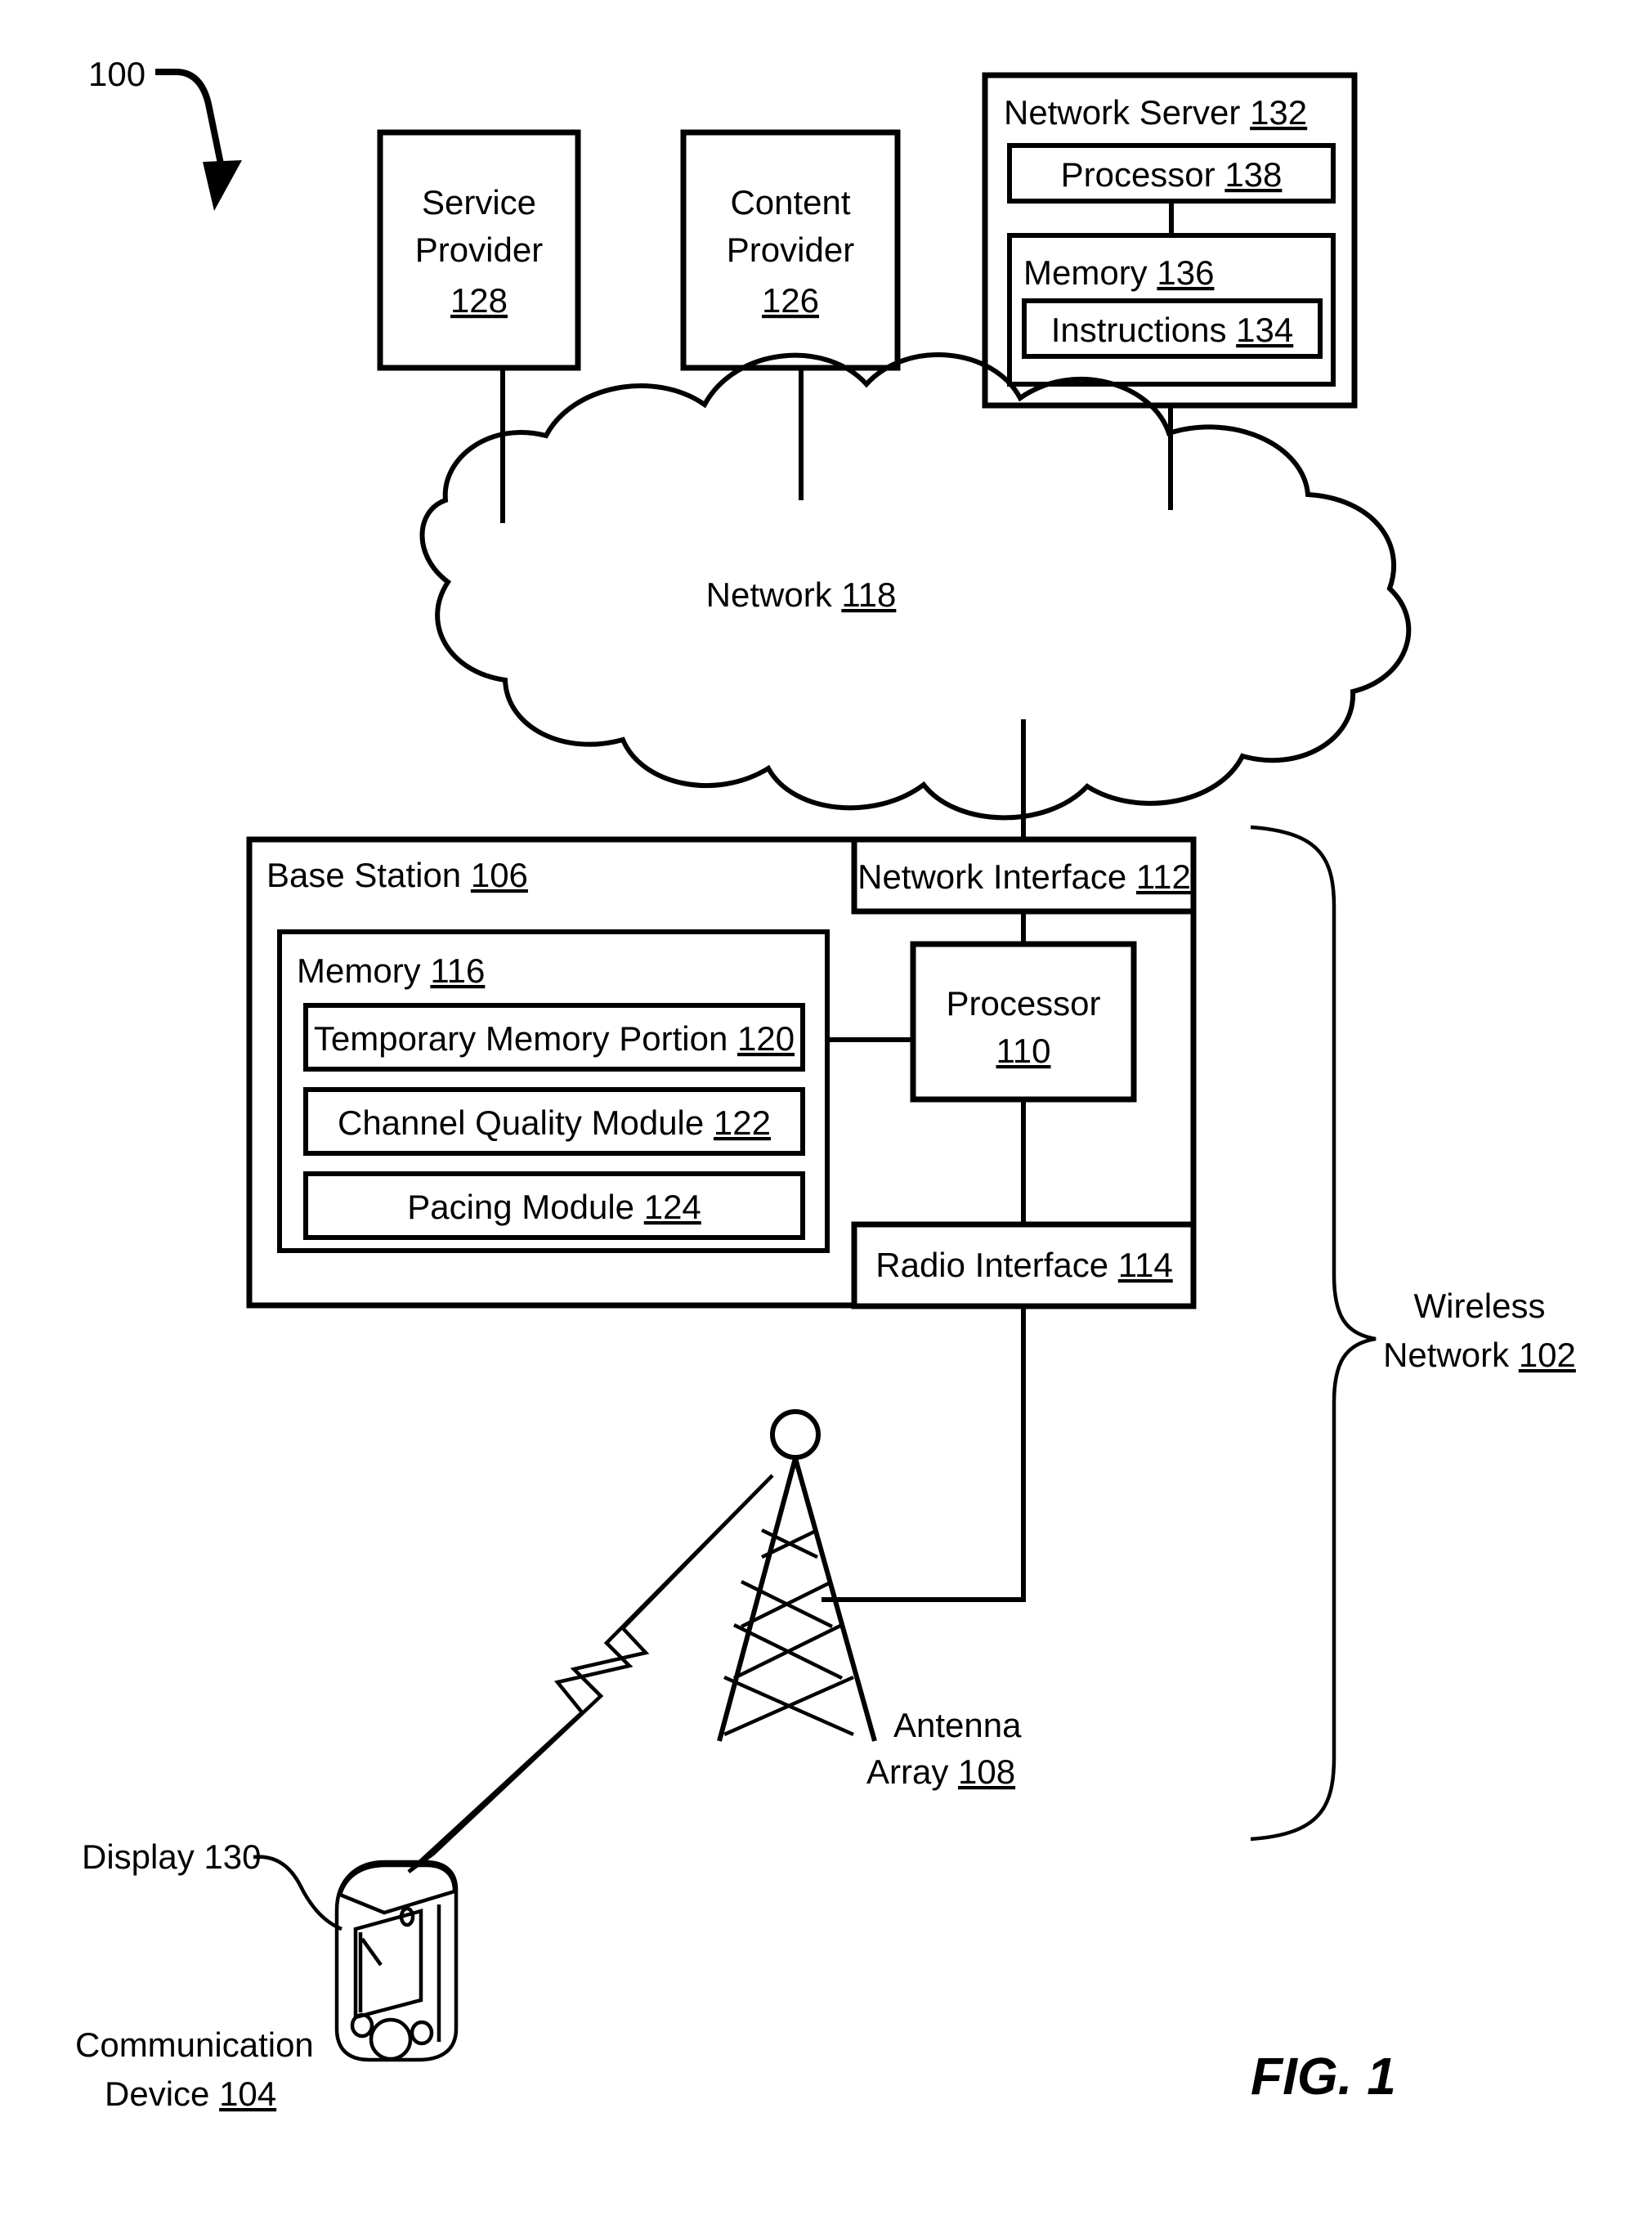  Describe the element at coordinates (924, 1454) in the screenshot. I see `radio-interface-to-antenna-connector` at that location.